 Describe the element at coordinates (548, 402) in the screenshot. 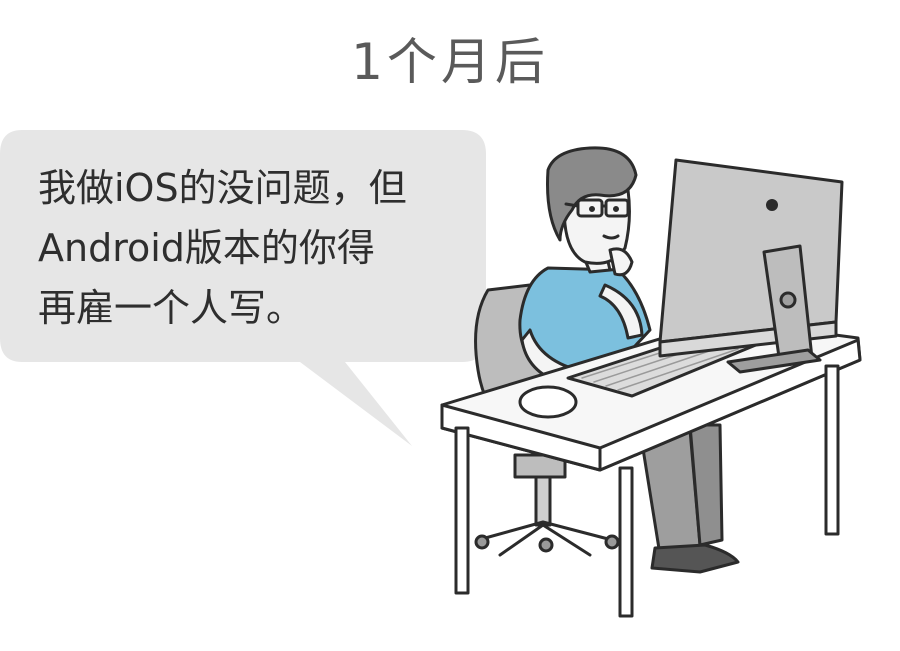

I see `mouse` at that location.